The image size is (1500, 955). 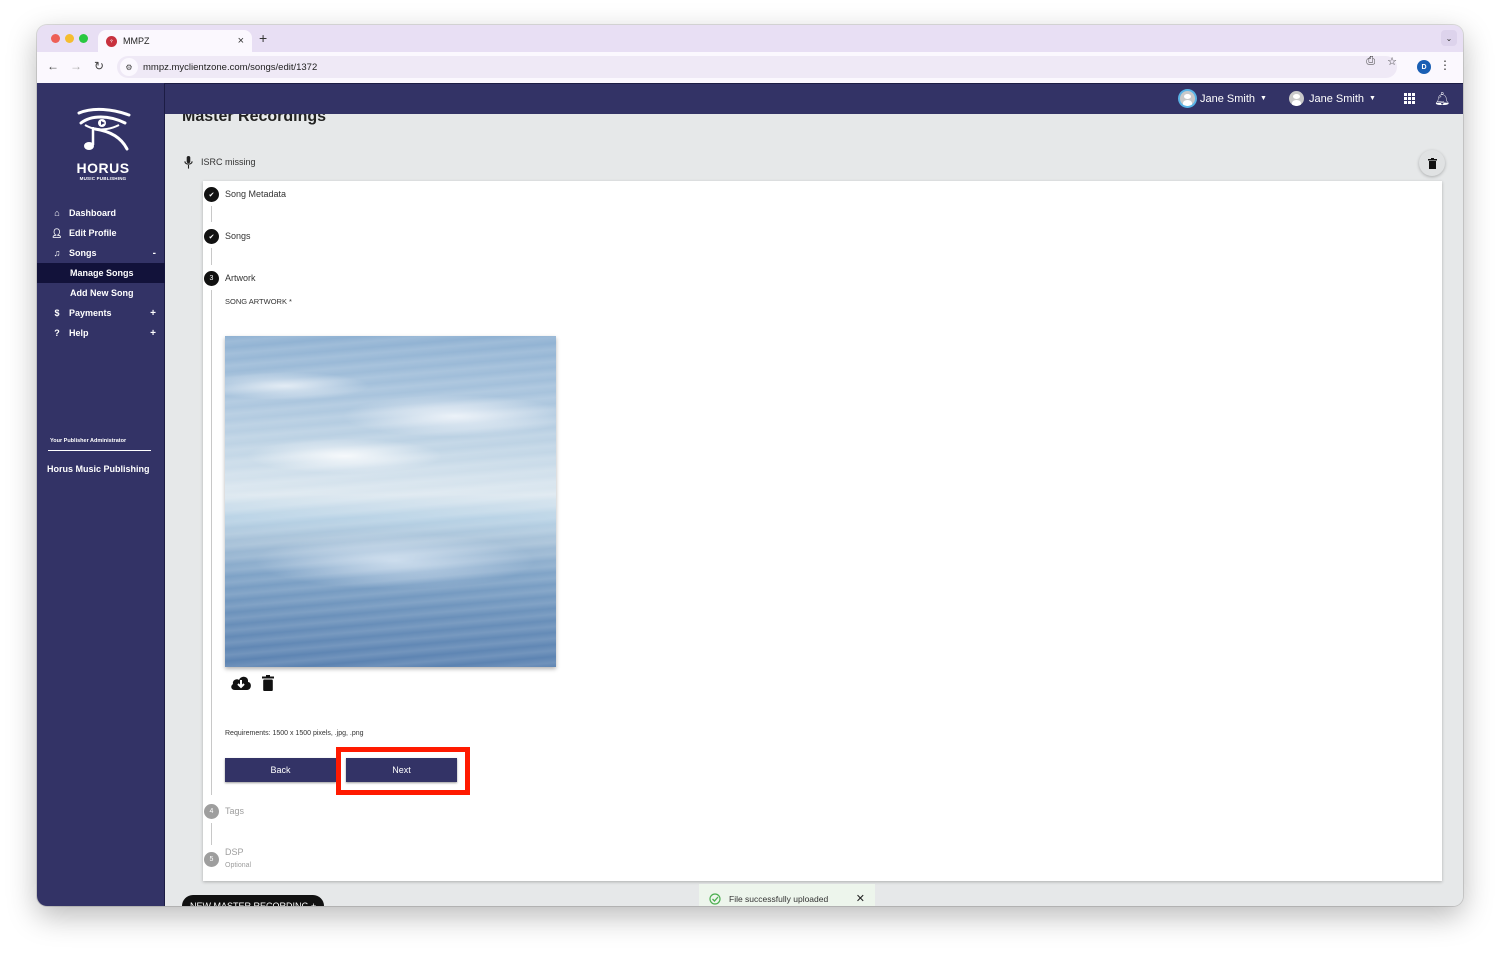 I want to click on question-icon: ?, so click(x=57, y=333).